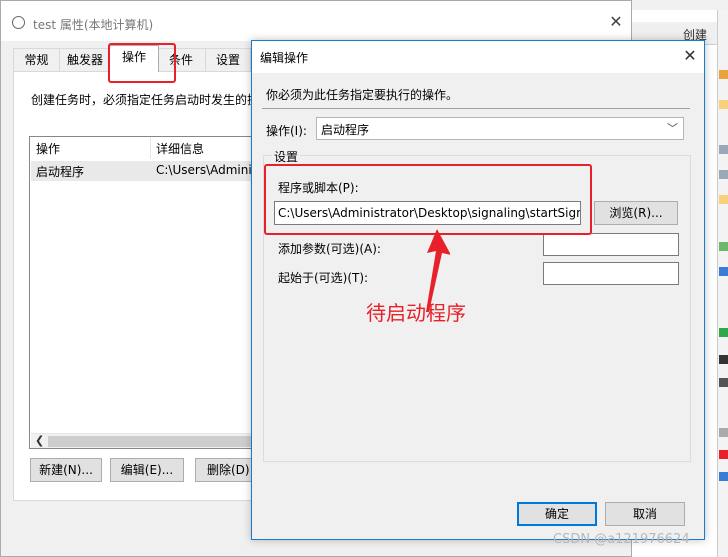  What do you see at coordinates (145, 100) in the screenshot?
I see `actions-description: 创建任务时，必须指定任务启动时发生的操` at bounding box center [145, 100].